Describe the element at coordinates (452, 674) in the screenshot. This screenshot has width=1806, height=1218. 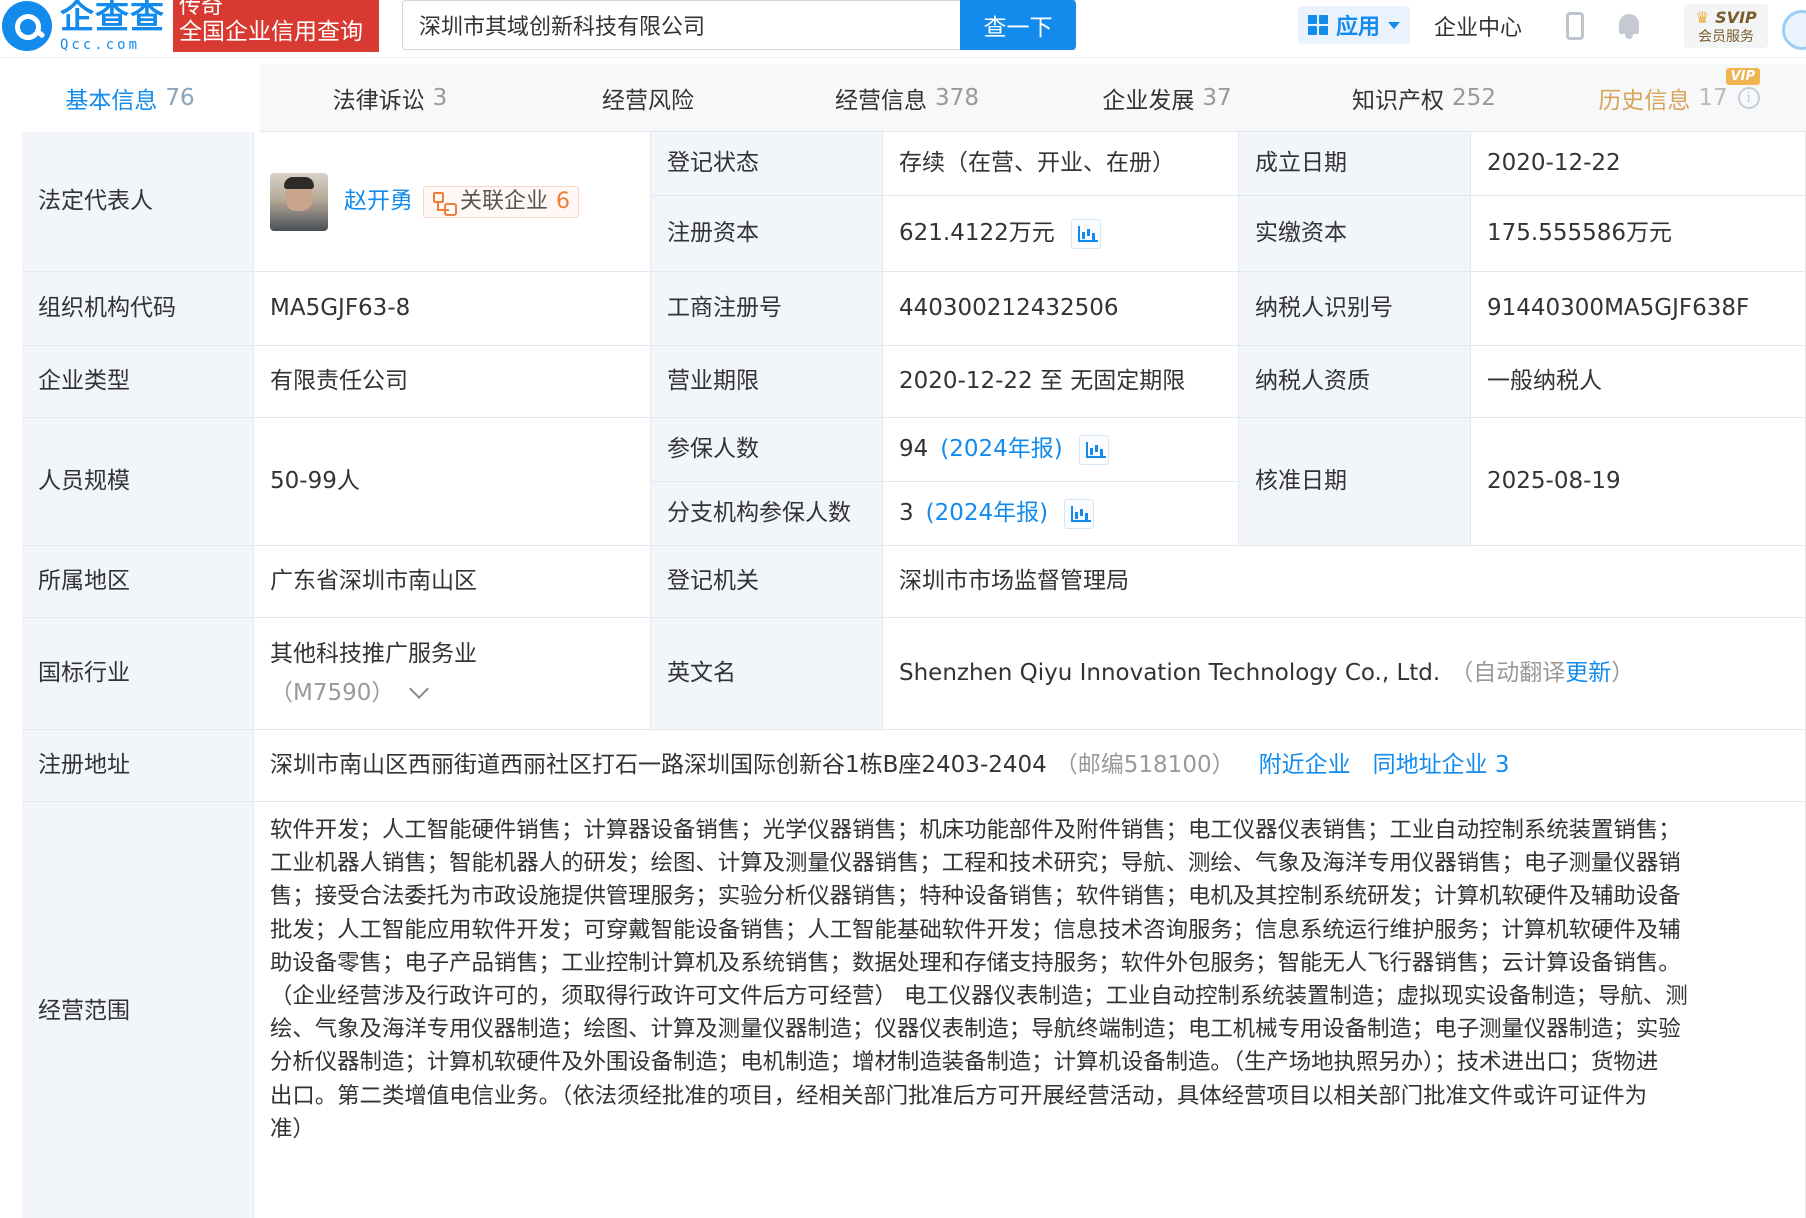
I see `industry-cell: 其他科技推广服务业 （M7590）` at that location.